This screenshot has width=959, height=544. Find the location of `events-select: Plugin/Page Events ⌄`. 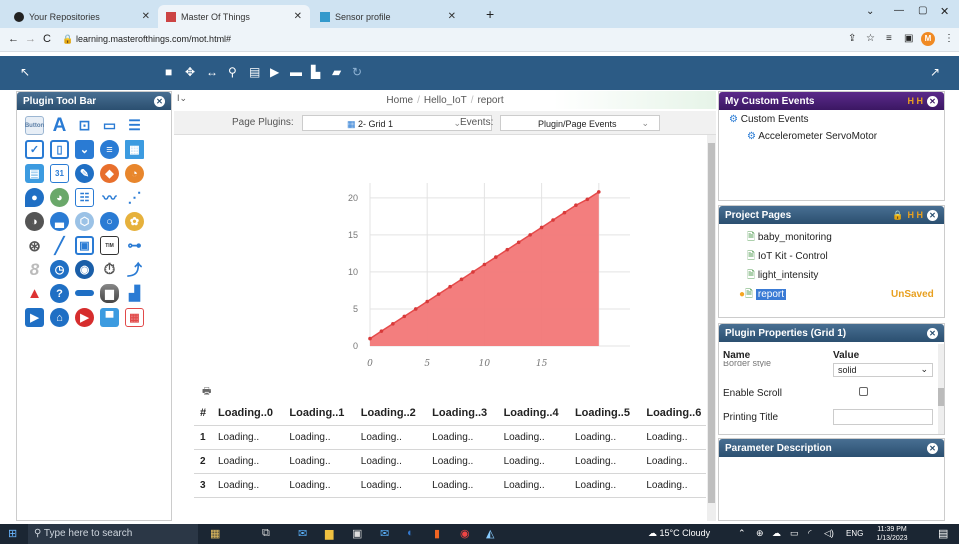

events-select: Plugin/Page Events ⌄ is located at coordinates (580, 123).